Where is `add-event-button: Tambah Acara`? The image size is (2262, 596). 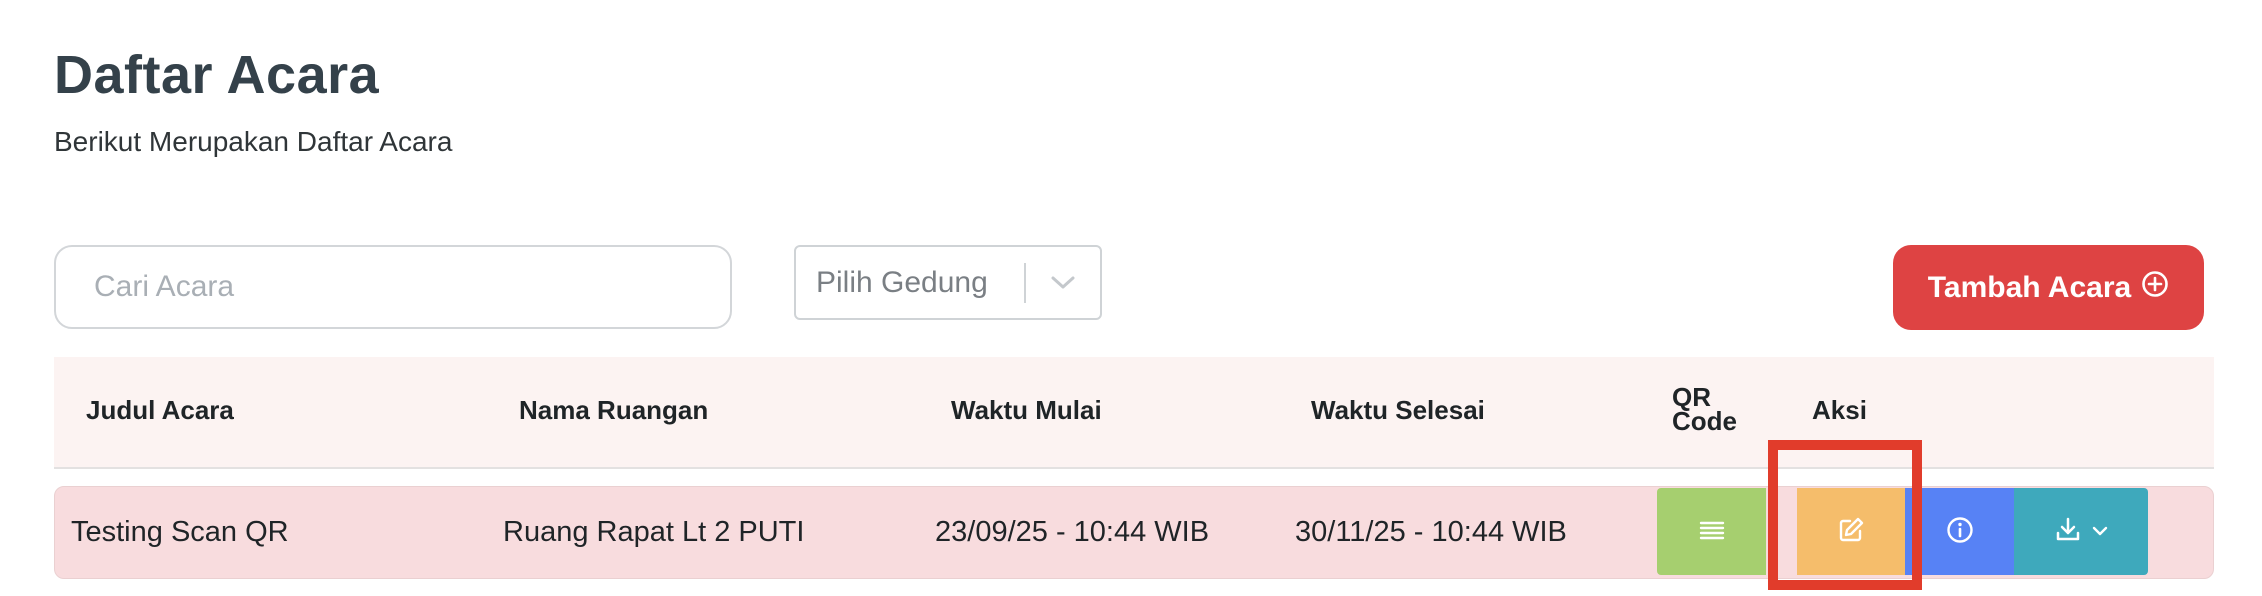 add-event-button: Tambah Acara is located at coordinates (2048, 287).